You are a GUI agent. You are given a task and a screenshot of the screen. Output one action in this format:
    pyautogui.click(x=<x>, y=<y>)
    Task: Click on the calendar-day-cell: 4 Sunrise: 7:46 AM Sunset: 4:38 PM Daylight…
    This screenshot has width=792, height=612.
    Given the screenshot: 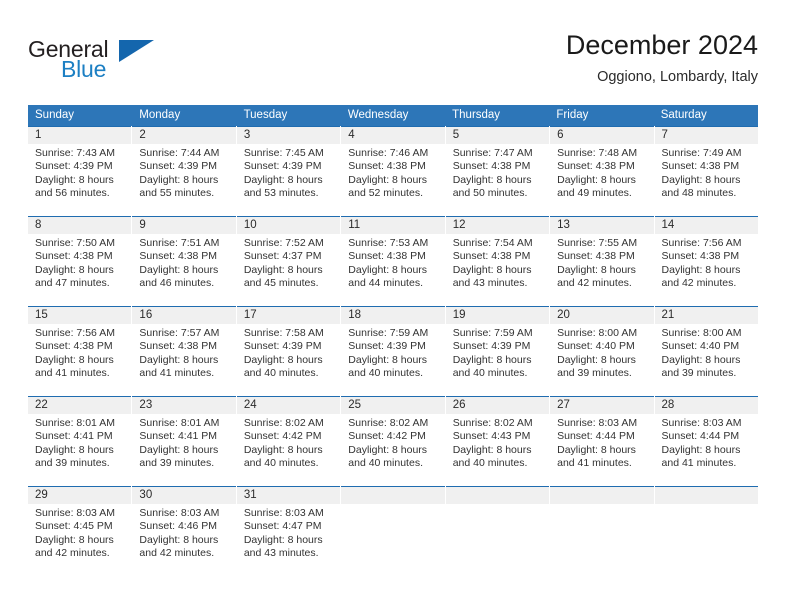 What is the action you would take?
    pyautogui.click(x=393, y=171)
    